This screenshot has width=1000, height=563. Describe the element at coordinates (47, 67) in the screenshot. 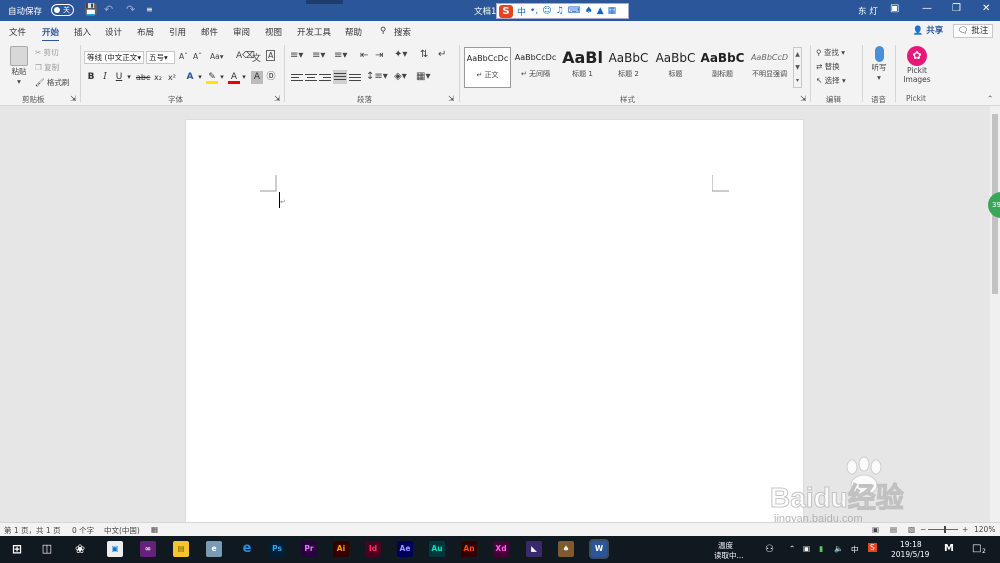

I see `copy-button: ❐ 复制` at that location.